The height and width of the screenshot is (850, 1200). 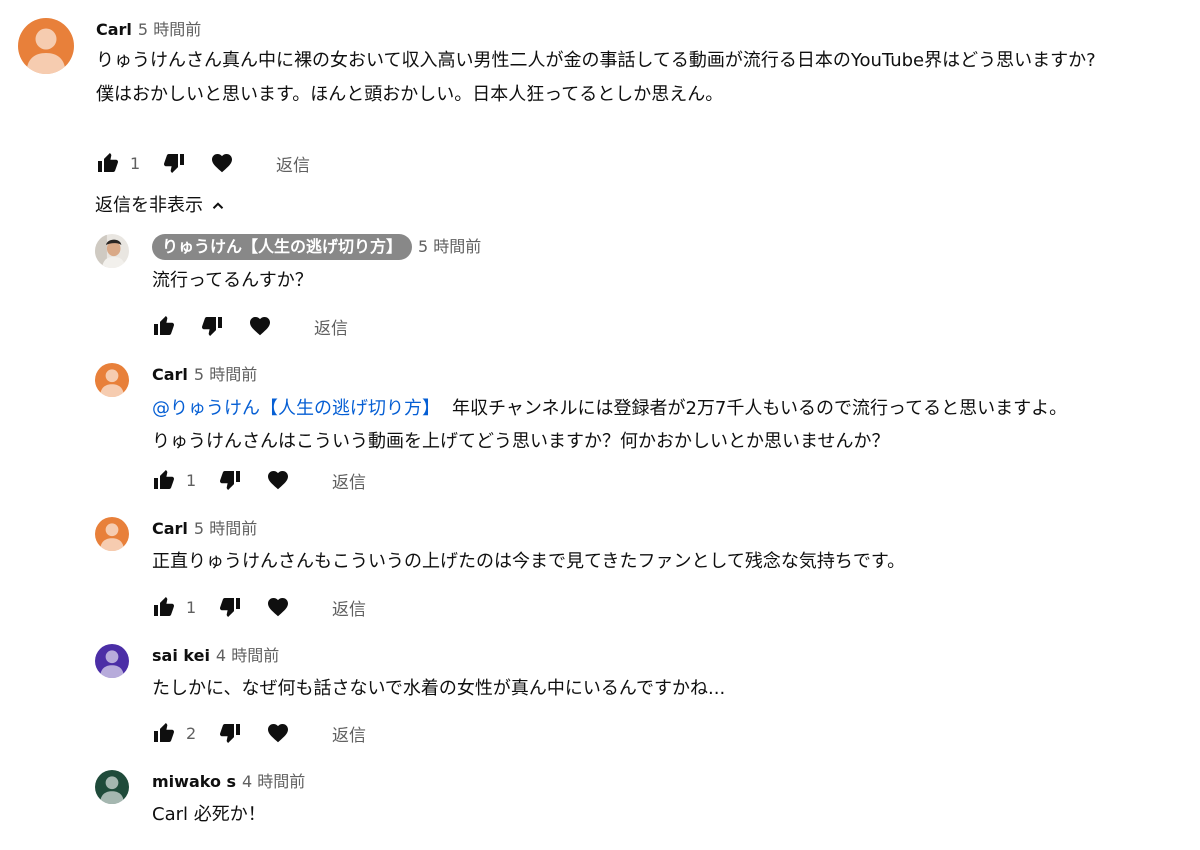 I want to click on comment-line-text: 年収チャンネルには登録者が2万7千人もいるので流行ってると思いますよ。, so click(x=760, y=408).